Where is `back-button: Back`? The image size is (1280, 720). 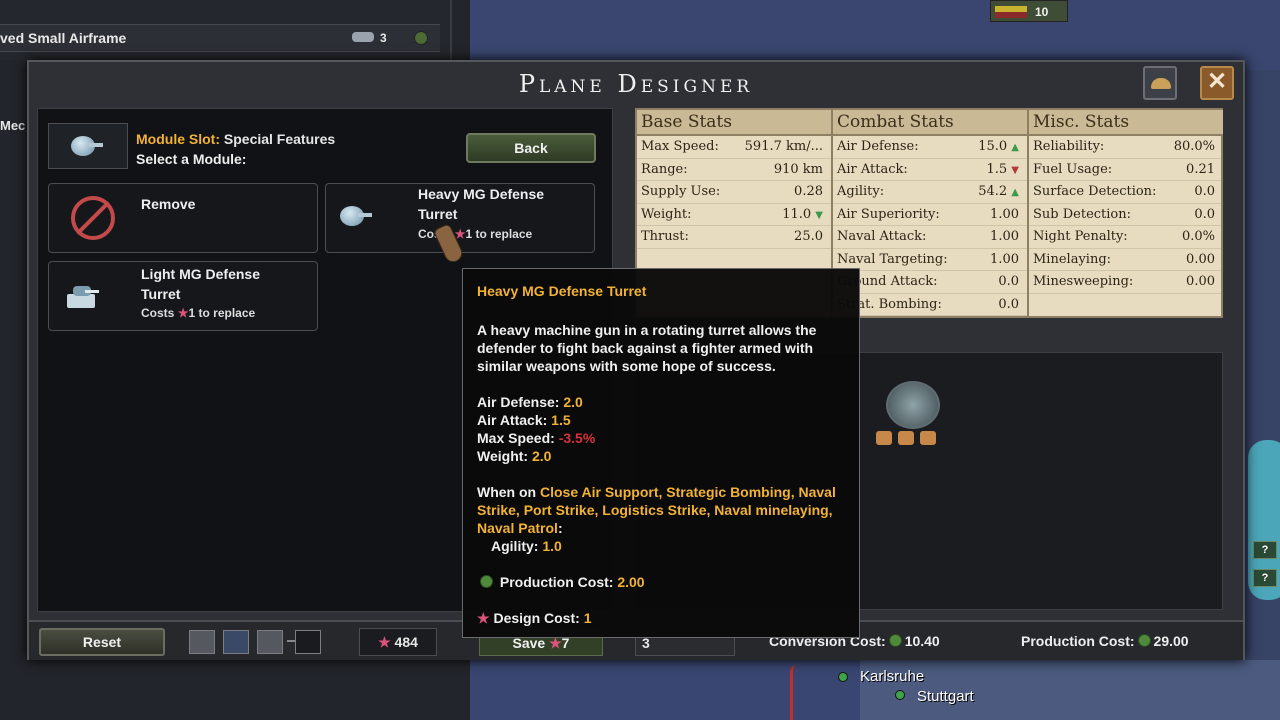 back-button: Back is located at coordinates (531, 148).